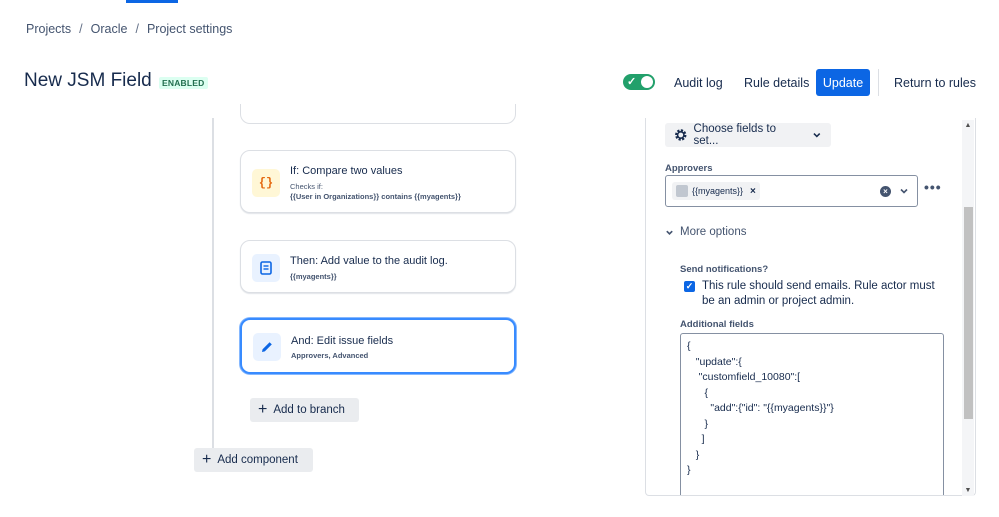  I want to click on approver-chip-label: {{myagents}}, so click(718, 191).